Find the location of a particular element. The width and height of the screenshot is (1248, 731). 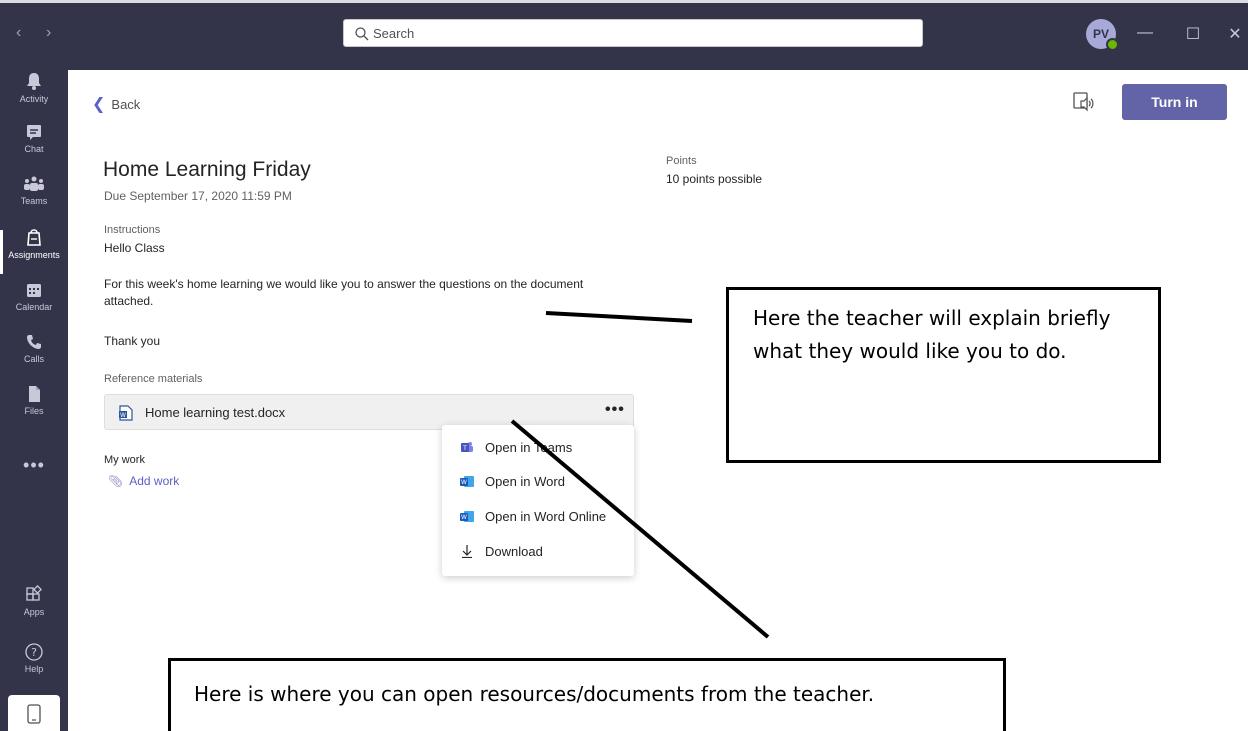

rail-item-calls: Calls is located at coordinates (34, 358).